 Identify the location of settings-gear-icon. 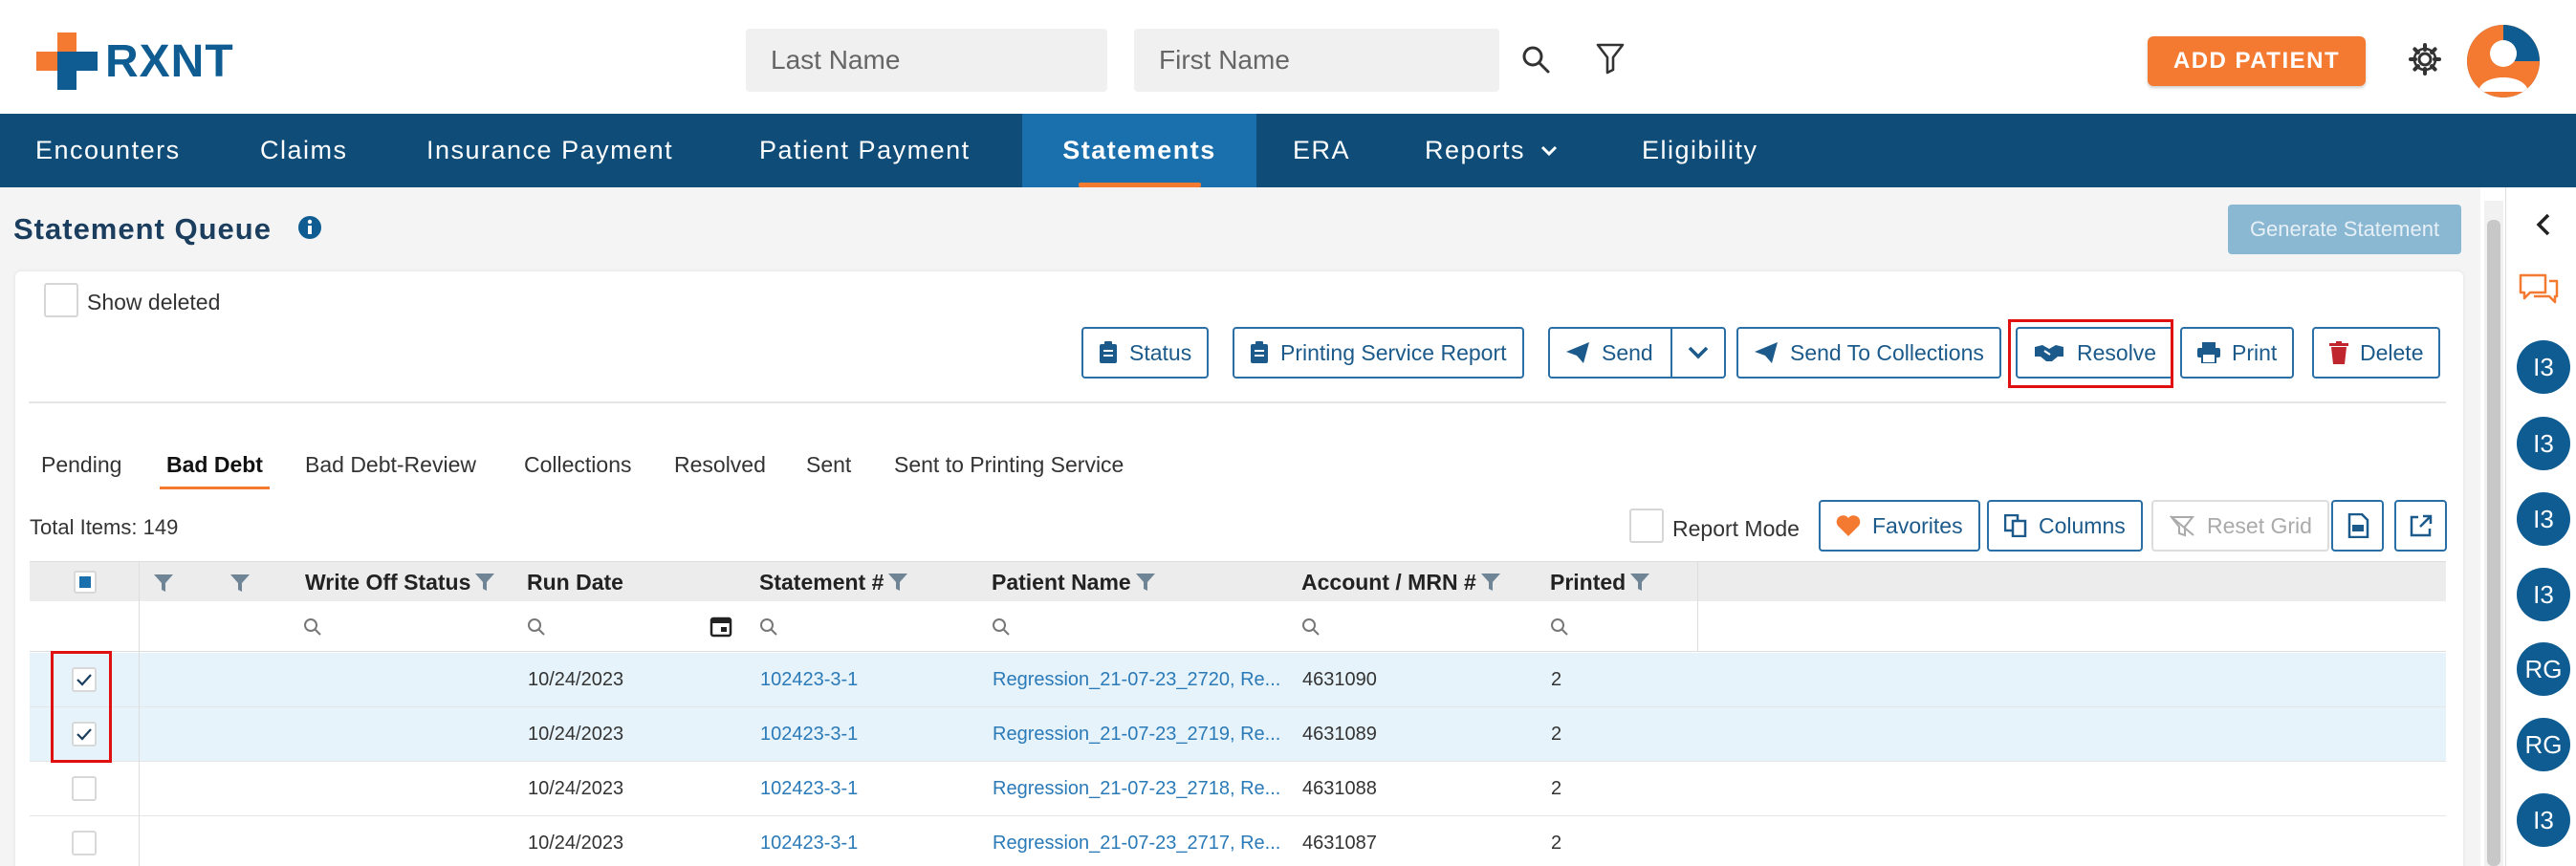
(2425, 59).